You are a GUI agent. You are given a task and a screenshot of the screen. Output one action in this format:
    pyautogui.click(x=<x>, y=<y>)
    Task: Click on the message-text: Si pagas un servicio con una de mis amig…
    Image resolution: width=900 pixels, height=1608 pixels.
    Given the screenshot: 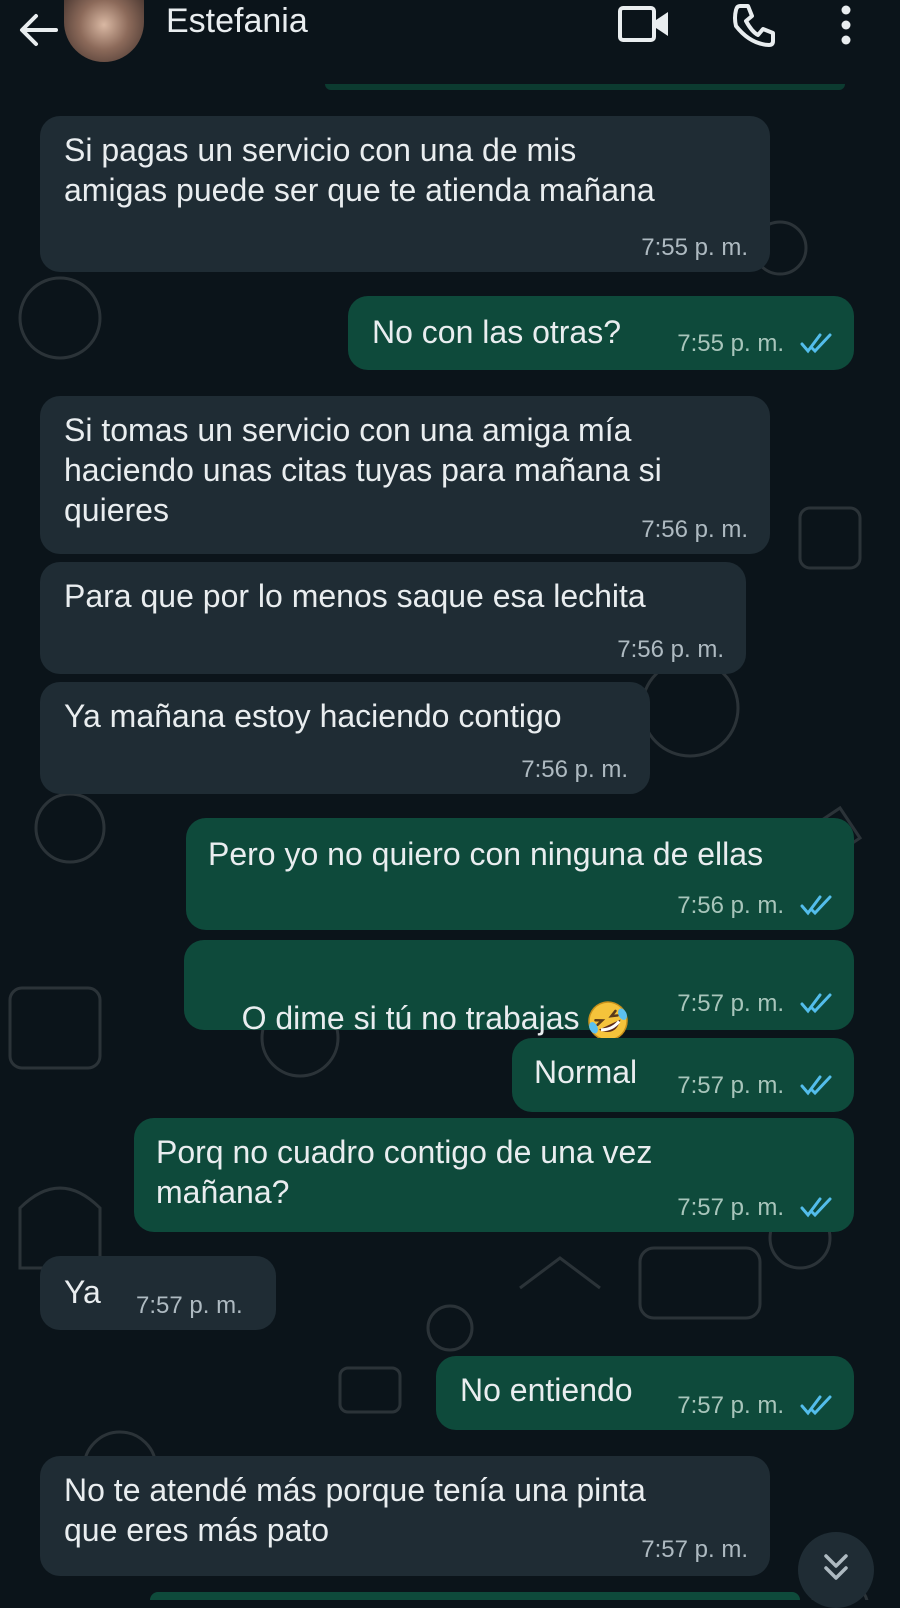 What is the action you would take?
    pyautogui.click(x=359, y=170)
    